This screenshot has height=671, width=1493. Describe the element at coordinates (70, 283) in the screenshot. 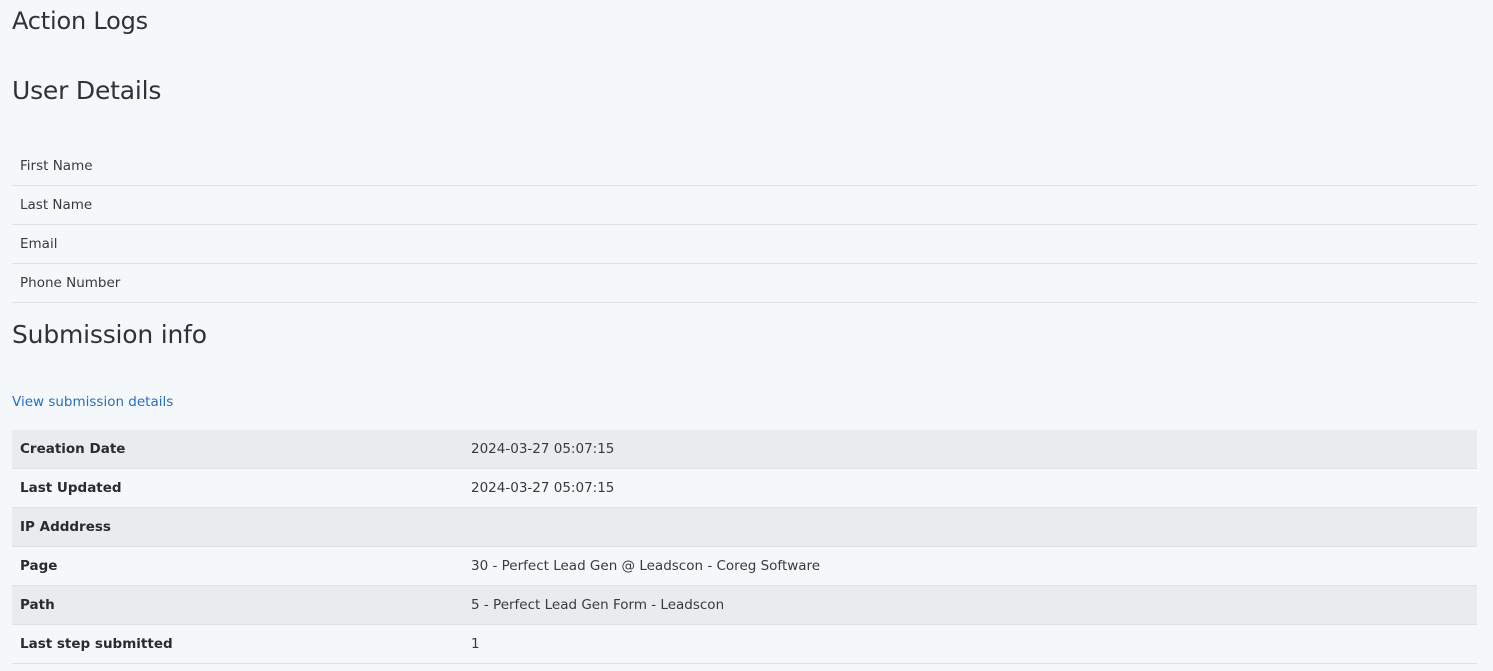

I see `phone-number-label: Phone Number` at that location.